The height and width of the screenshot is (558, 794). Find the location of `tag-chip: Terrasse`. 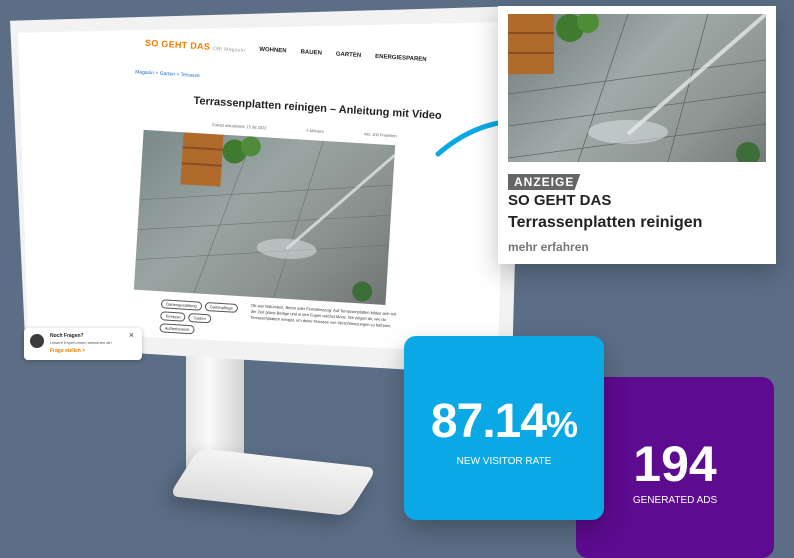

tag-chip: Terrasse is located at coordinates (173, 316).